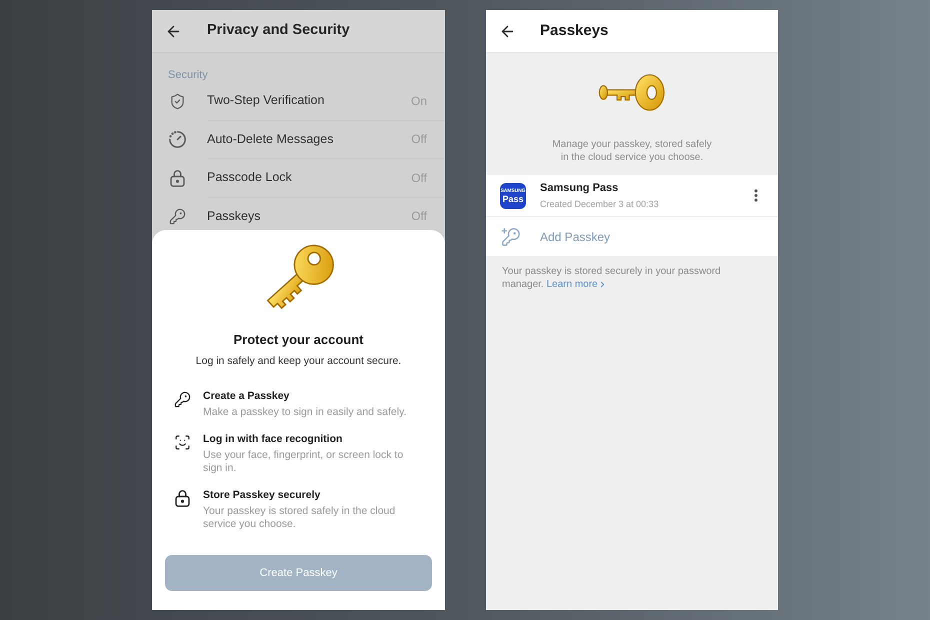  I want to click on feature-description: Make a passkey to sign in easily and safely., so click(305, 412).